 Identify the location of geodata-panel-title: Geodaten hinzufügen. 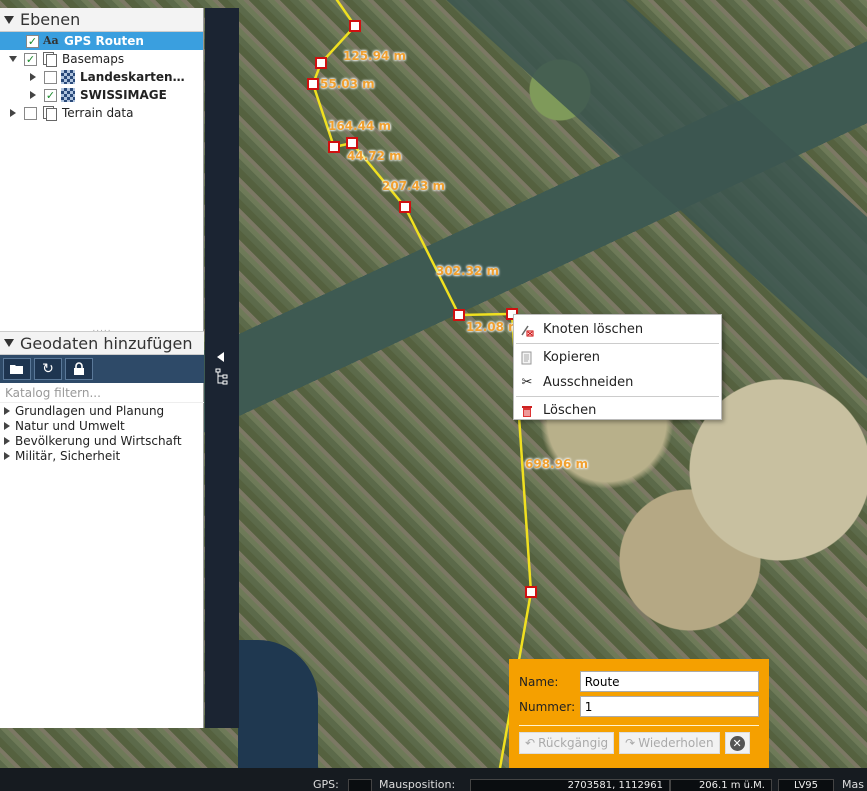
(106, 343).